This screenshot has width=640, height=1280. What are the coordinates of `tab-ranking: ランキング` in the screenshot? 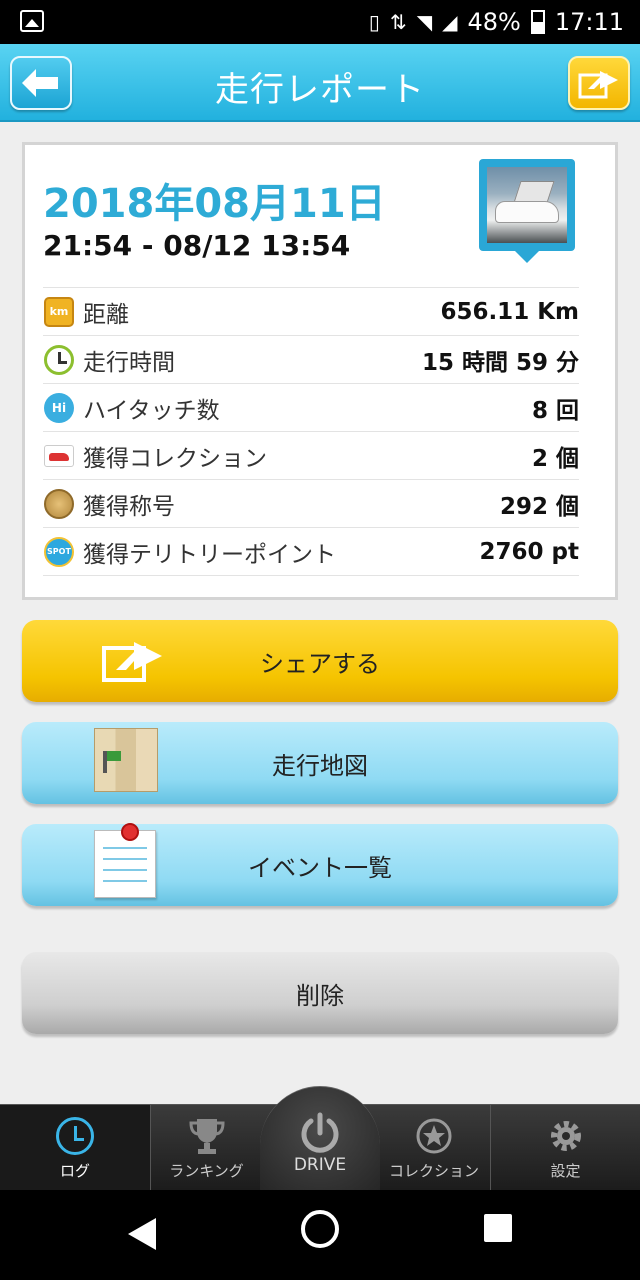 It's located at (206, 1148).